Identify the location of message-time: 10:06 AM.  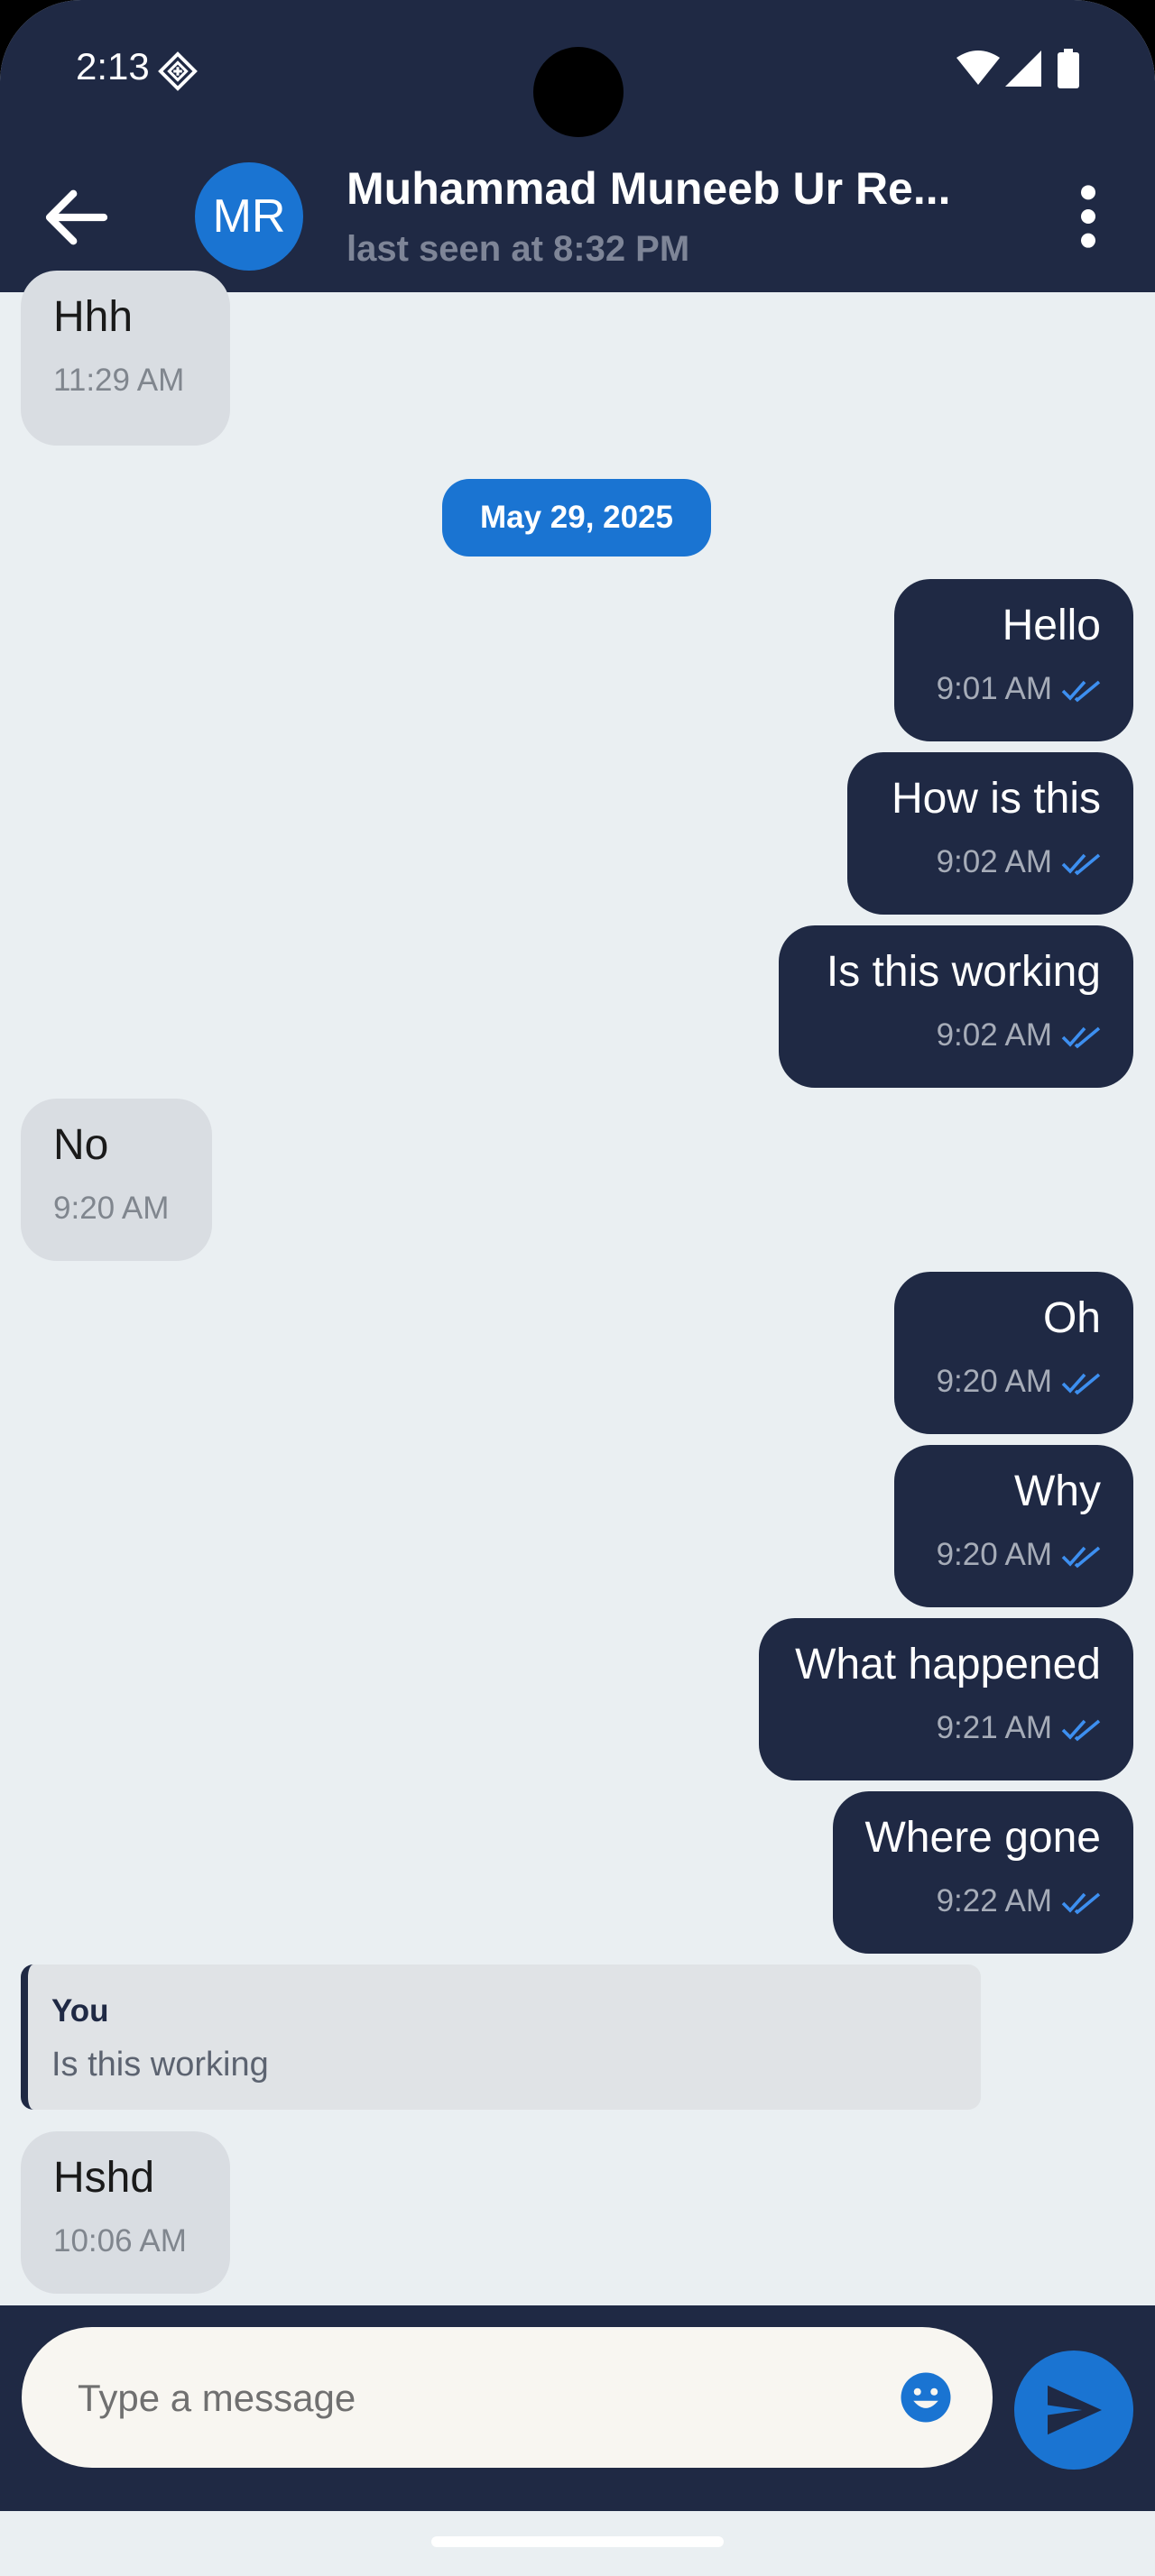
(120, 2241).